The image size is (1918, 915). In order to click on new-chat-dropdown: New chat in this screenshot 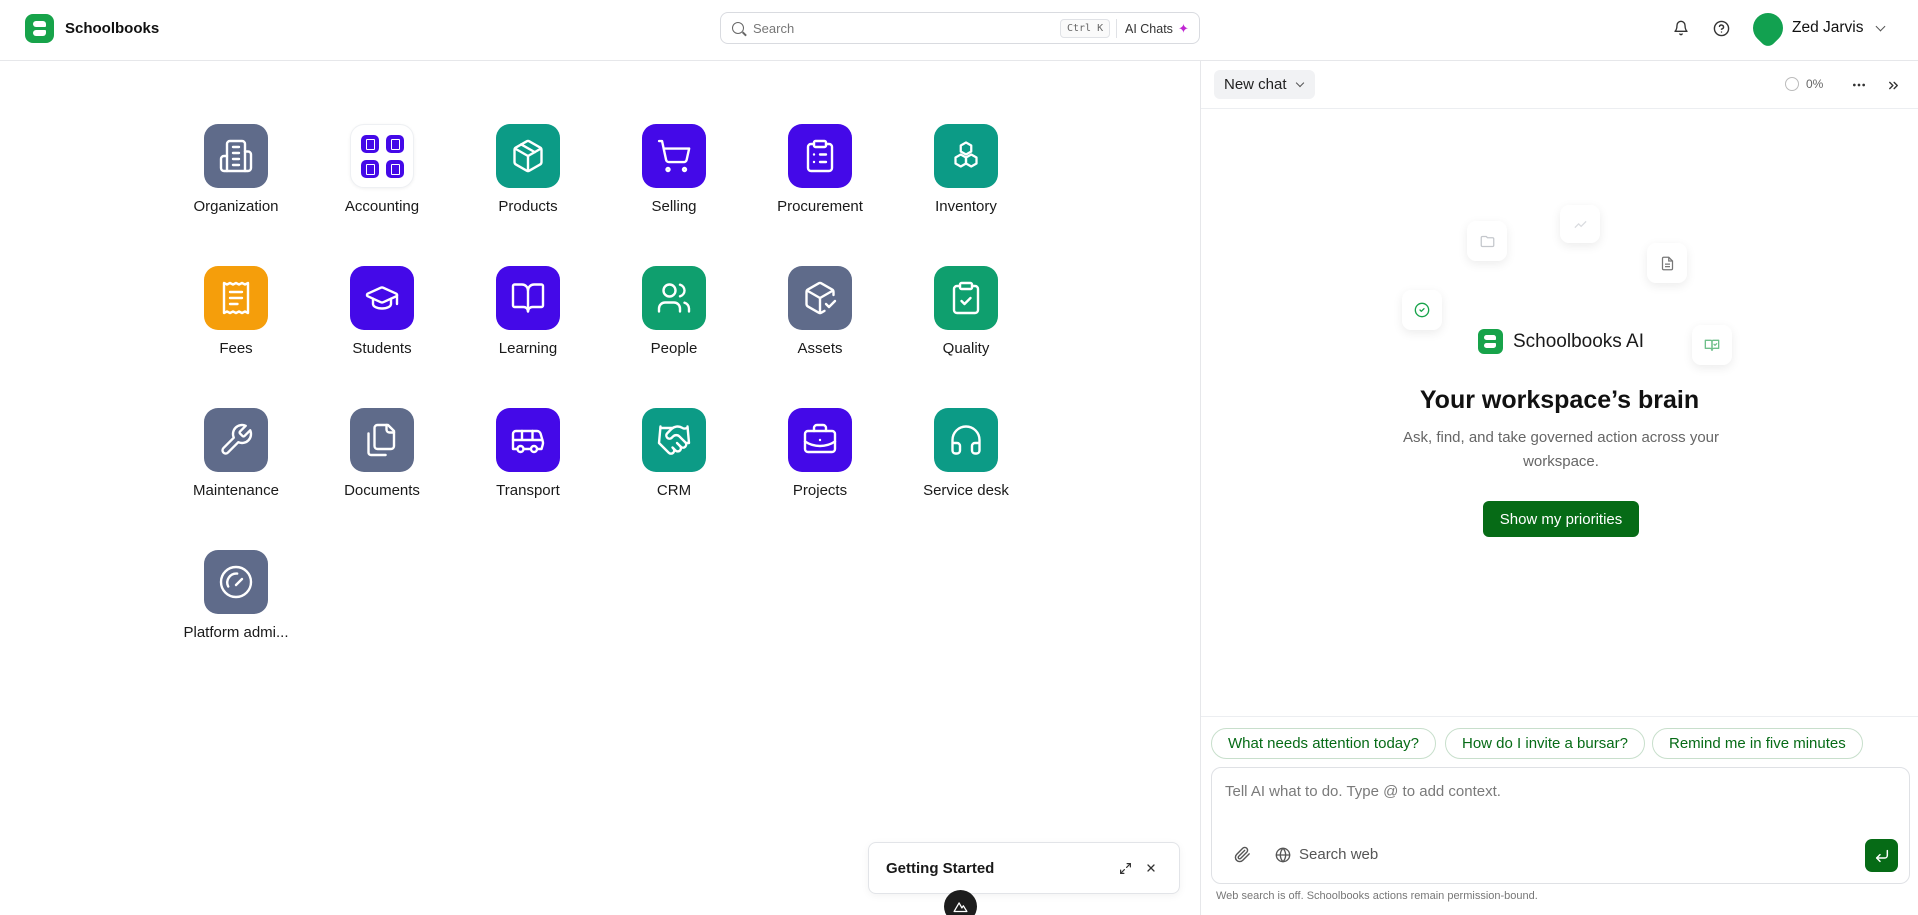, I will do `click(1264, 84)`.